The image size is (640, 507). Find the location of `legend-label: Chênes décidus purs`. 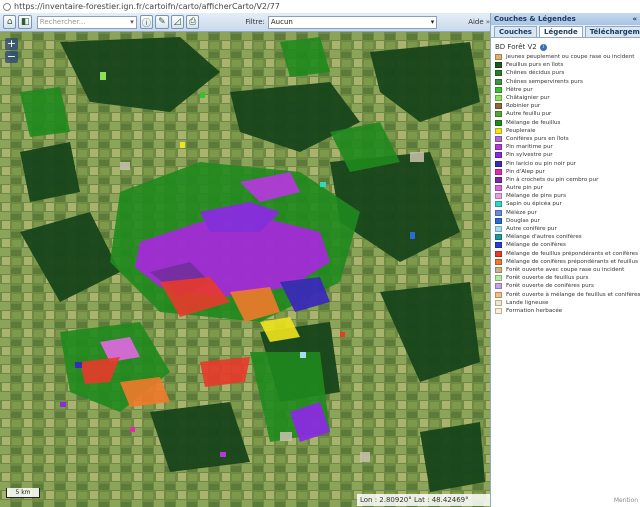

legend-label: Chênes décidus purs is located at coordinates (535, 73).